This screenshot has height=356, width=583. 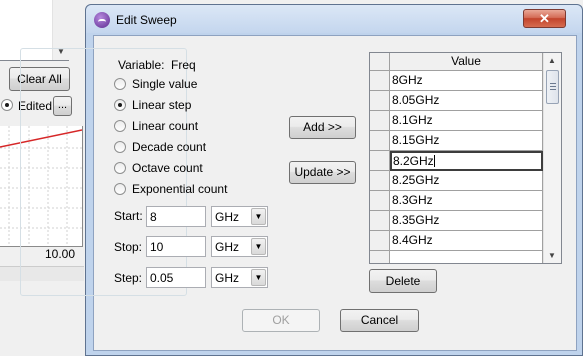 I want to click on table-row: 8.3GHz, so click(x=456, y=201).